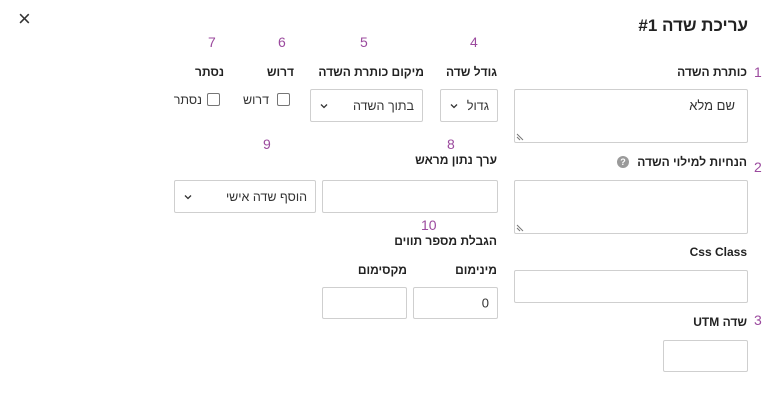 This screenshot has height=406, width=767. What do you see at coordinates (282, 42) in the screenshot?
I see `marker-6: 6` at bounding box center [282, 42].